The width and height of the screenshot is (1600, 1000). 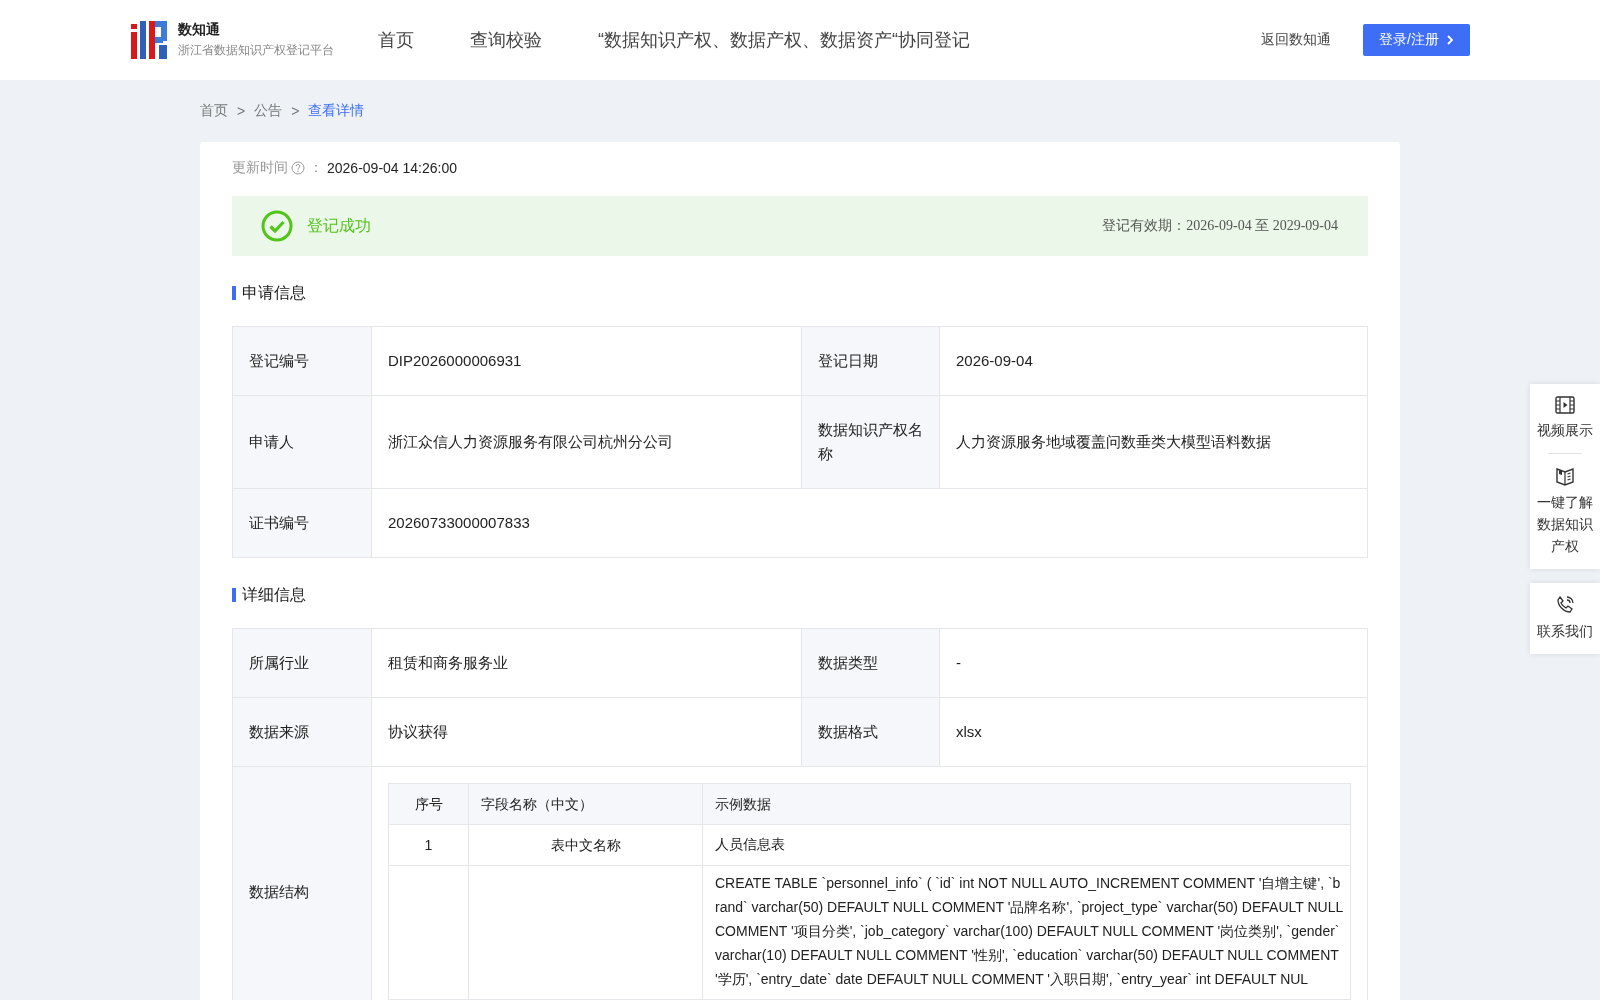 I want to click on validity-text: 登记有效期：2026-09-04 至 2029-09-04, so click(x=1220, y=226).